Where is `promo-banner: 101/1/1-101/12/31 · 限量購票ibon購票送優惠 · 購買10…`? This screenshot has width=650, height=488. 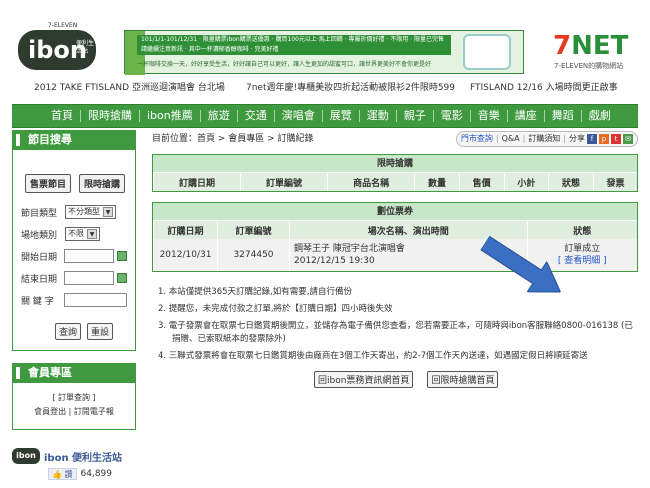 promo-banner: 101/1/1-101/12/31 · 限量購票ibon購票送優惠 · 購買10… is located at coordinates (324, 52).